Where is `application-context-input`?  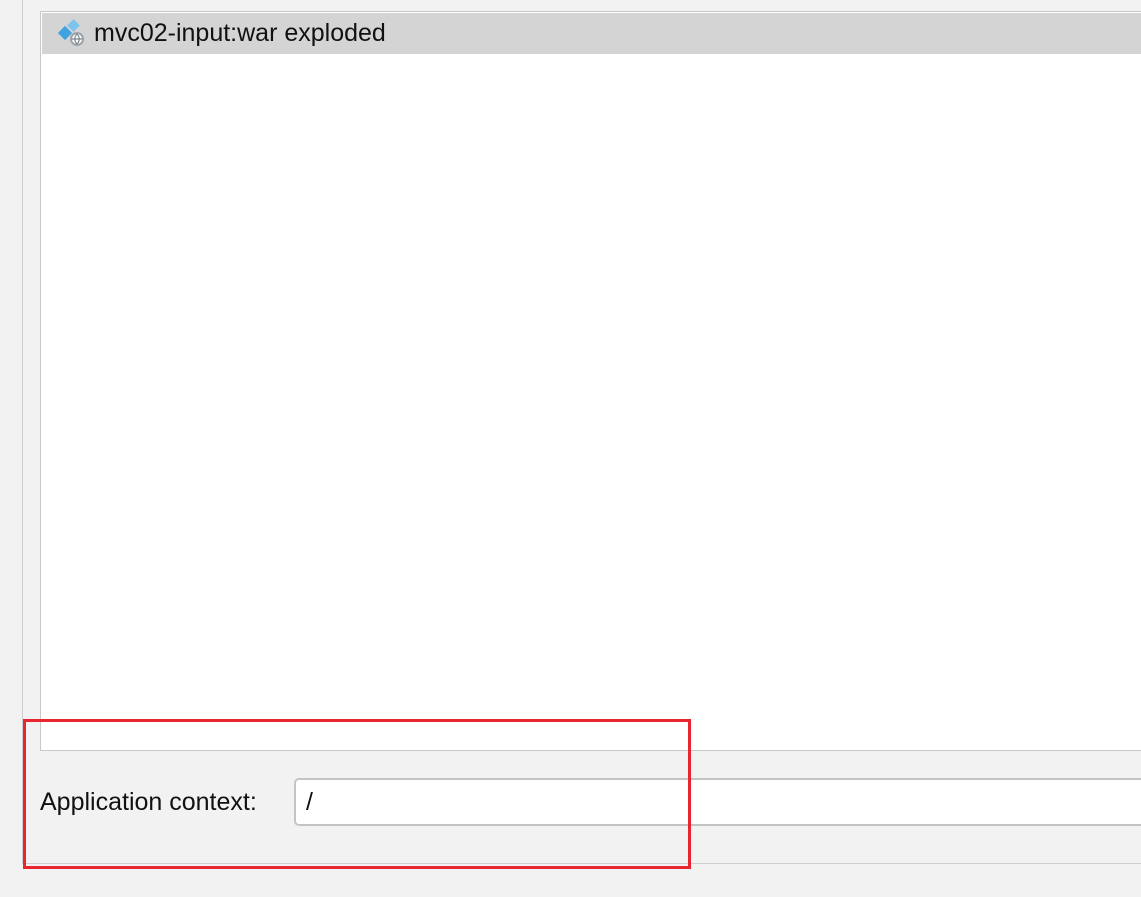
application-context-input is located at coordinates (717, 802).